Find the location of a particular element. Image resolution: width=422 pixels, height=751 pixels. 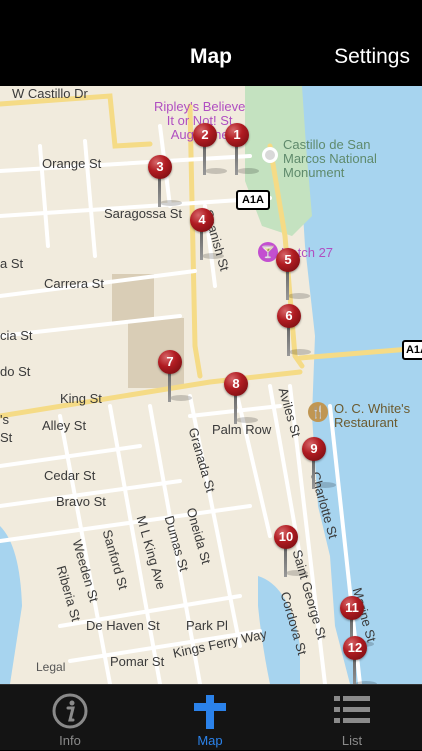

street-label: De Haven St is located at coordinates (123, 625).